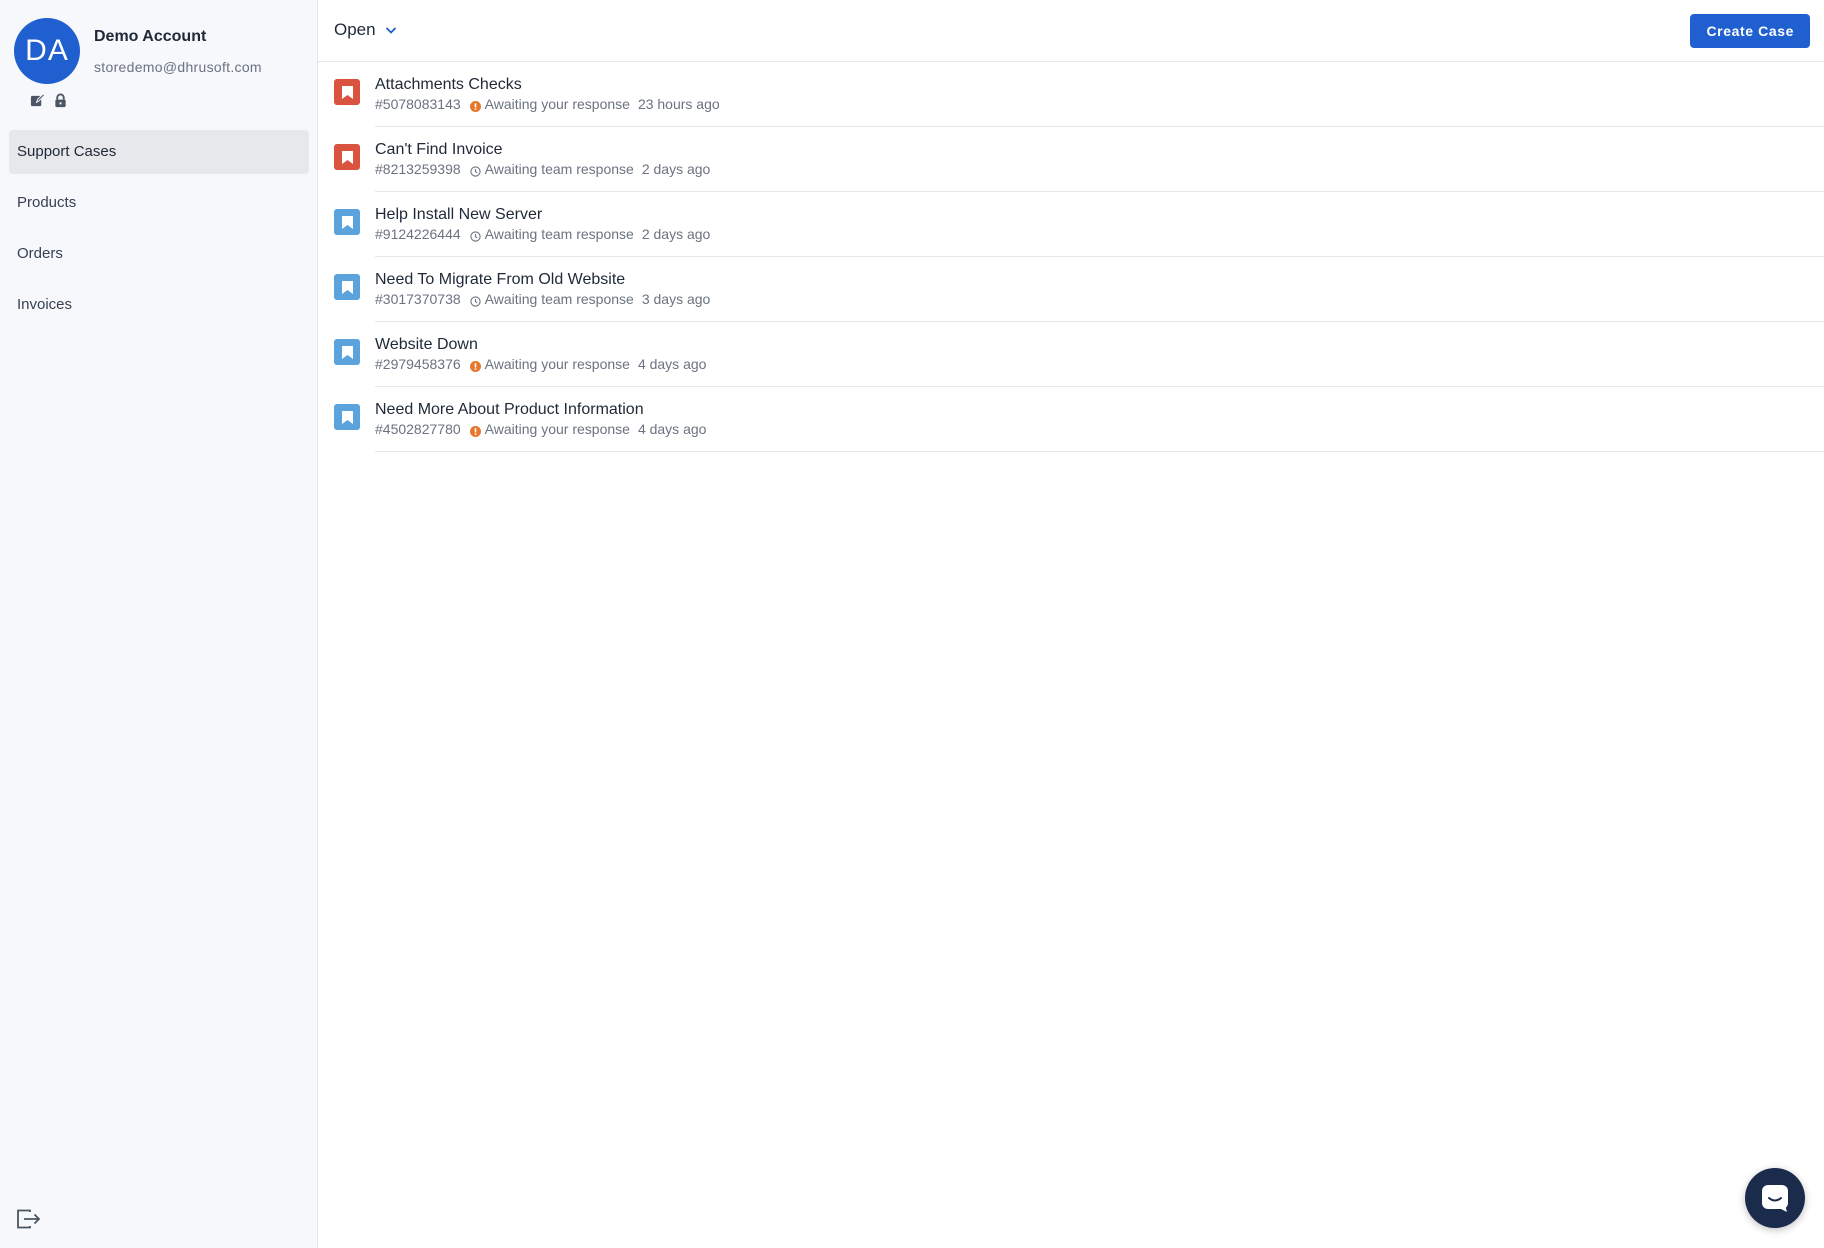 The image size is (1824, 1248). Describe the element at coordinates (448, 85) in the screenshot. I see `case-title: Attachments Checks` at that location.